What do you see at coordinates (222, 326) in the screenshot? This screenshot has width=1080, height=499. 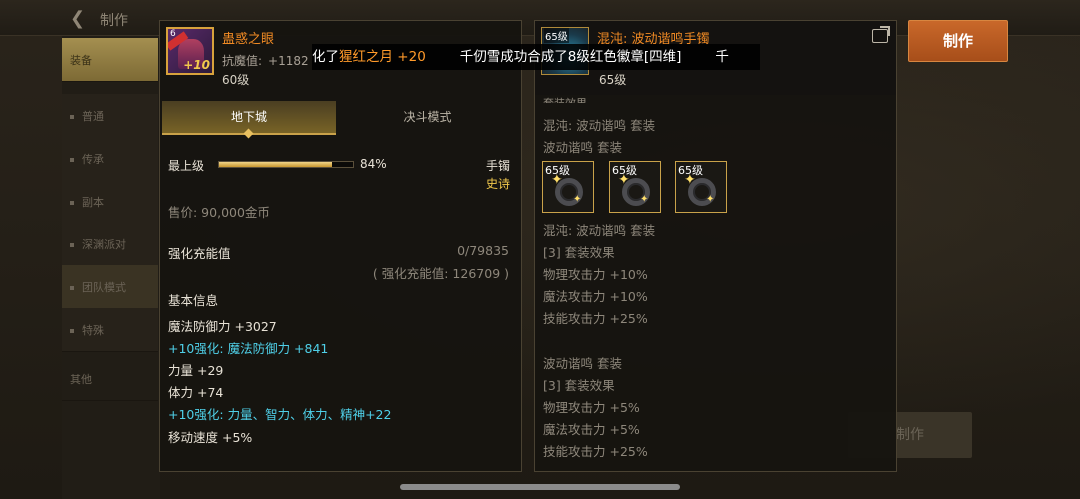 I see `stat-line: 魔法防御力 +3027` at bounding box center [222, 326].